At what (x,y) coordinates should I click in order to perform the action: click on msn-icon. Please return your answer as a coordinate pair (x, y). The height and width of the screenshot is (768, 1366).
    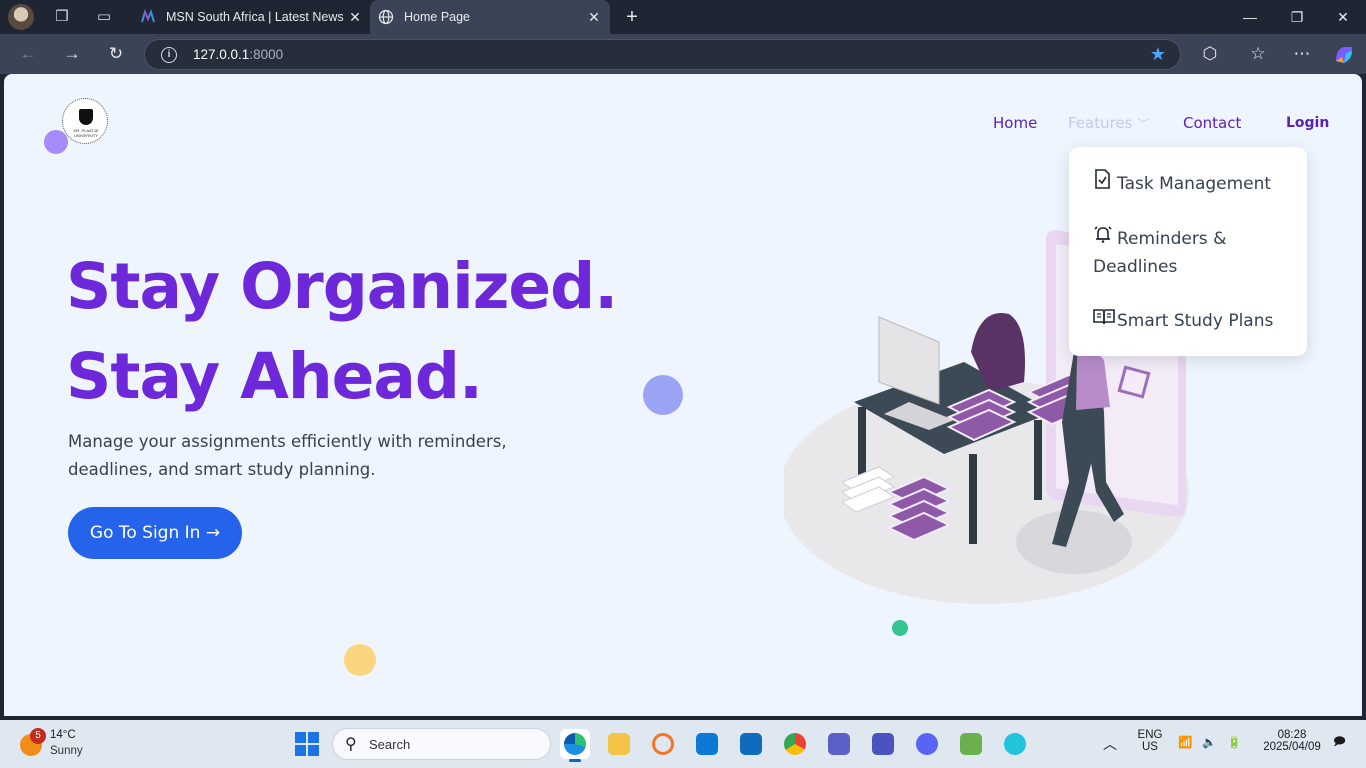
    Looking at the image, I should click on (148, 16).